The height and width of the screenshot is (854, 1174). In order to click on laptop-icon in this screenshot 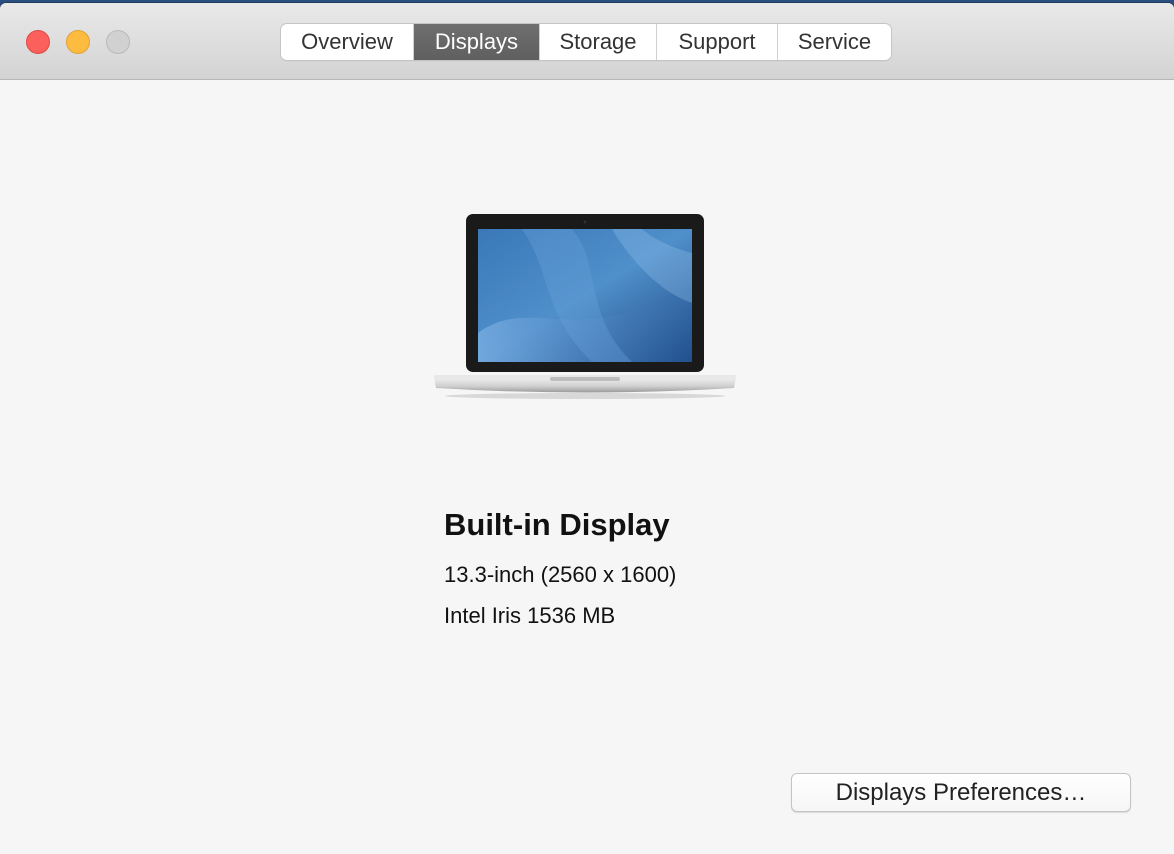, I will do `click(585, 306)`.